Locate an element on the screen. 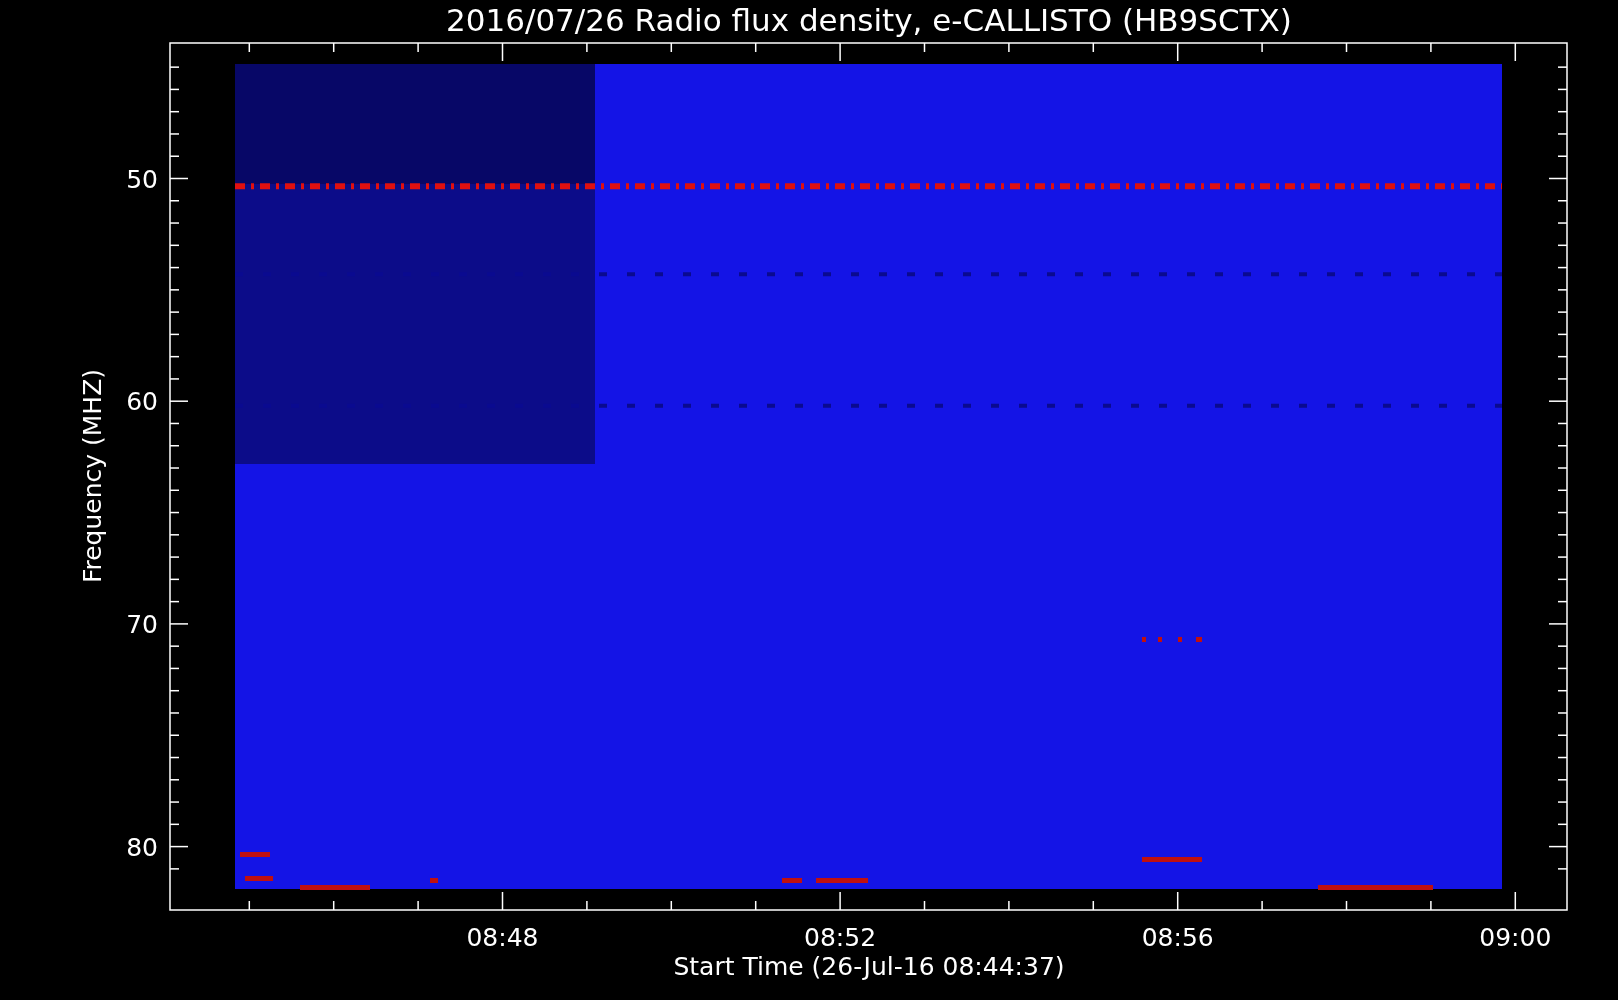 The height and width of the screenshot is (1000, 1618). y-tick-label: 60 is located at coordinates (142, 402).